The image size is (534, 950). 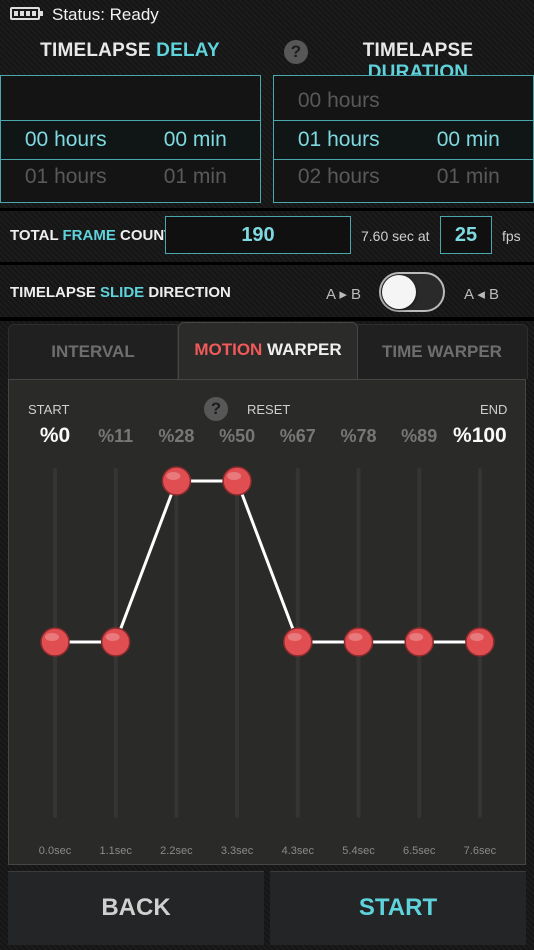 What do you see at coordinates (136, 908) in the screenshot?
I see `back-button: BACK` at bounding box center [136, 908].